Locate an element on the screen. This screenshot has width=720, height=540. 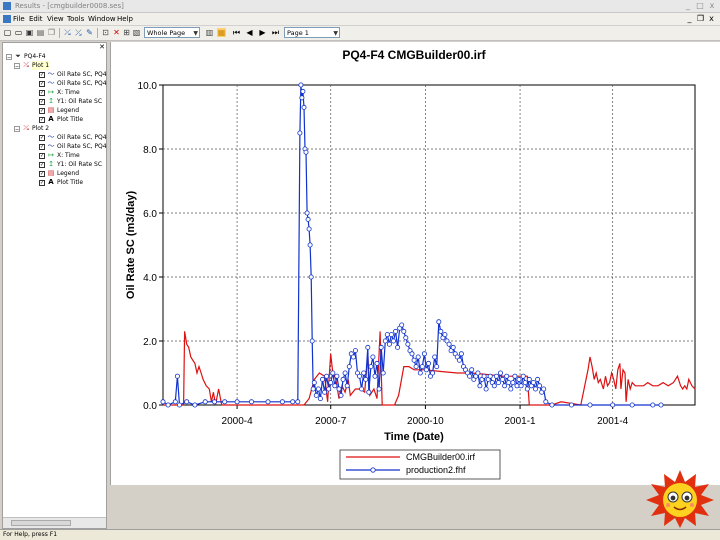
maximize-button: □ is located at coordinates (700, 5).